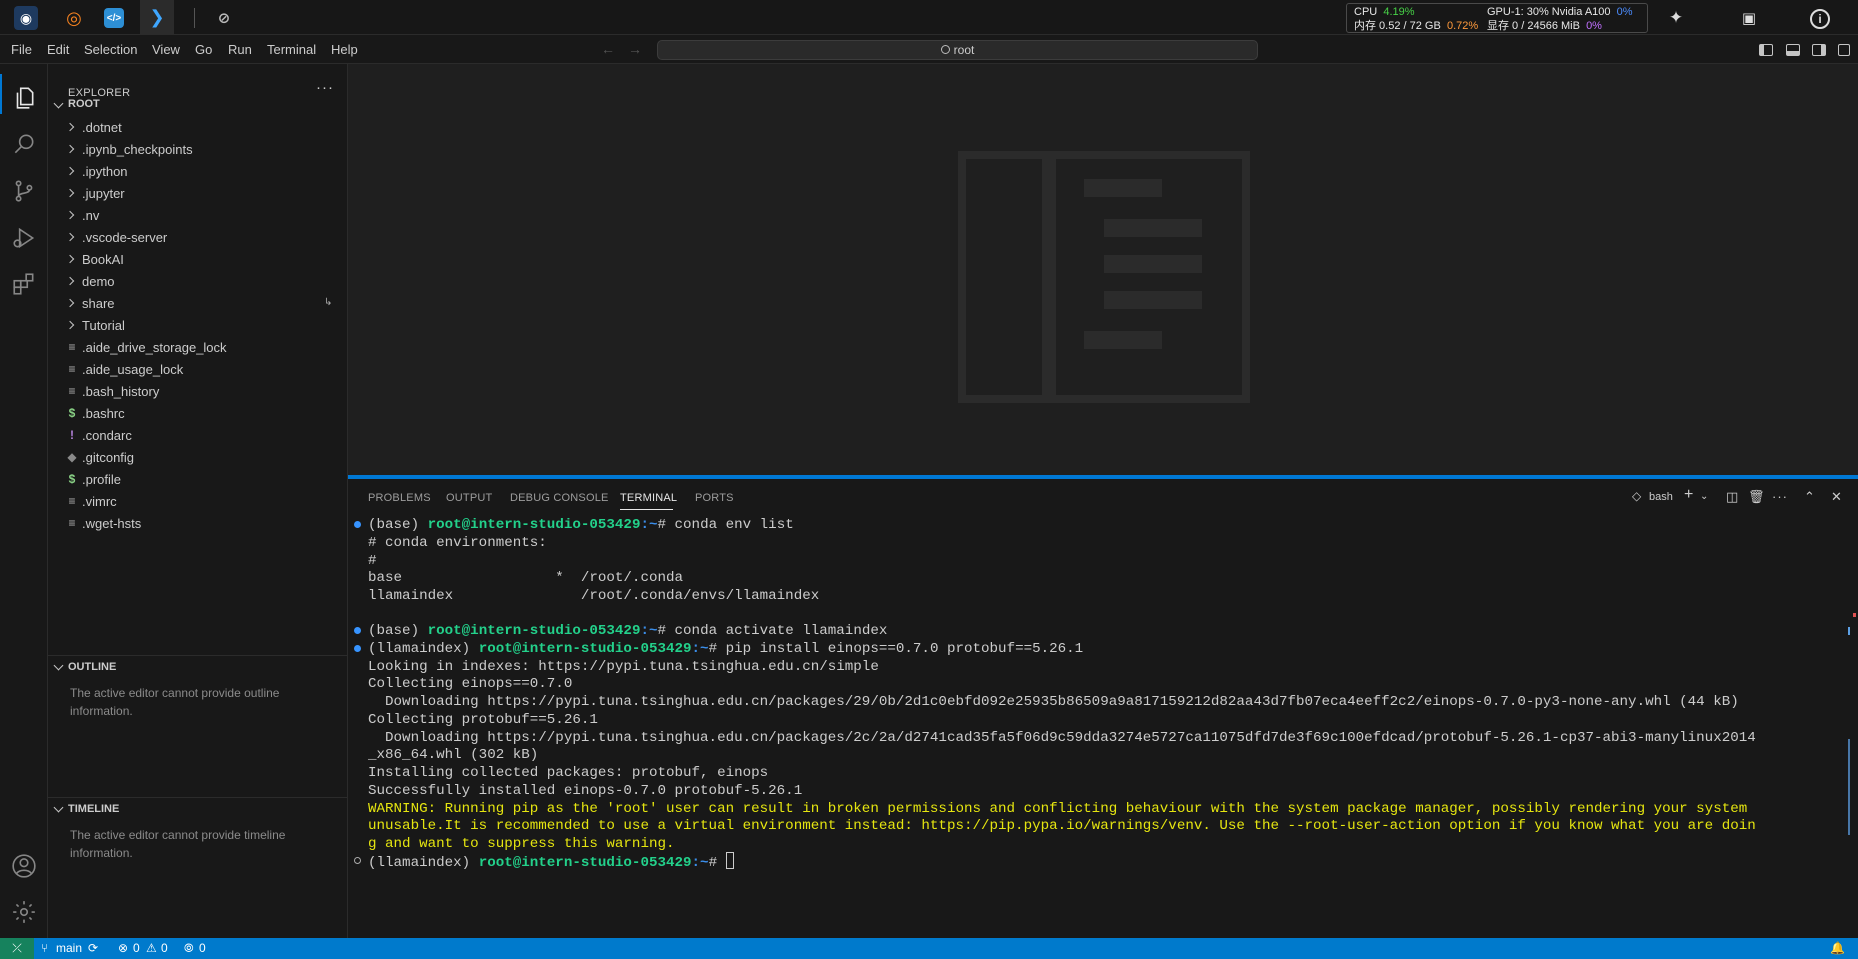 This screenshot has width=1858, height=959. What do you see at coordinates (26, 18) in the screenshot?
I see `intern-studio-logo-icon: ◉` at bounding box center [26, 18].